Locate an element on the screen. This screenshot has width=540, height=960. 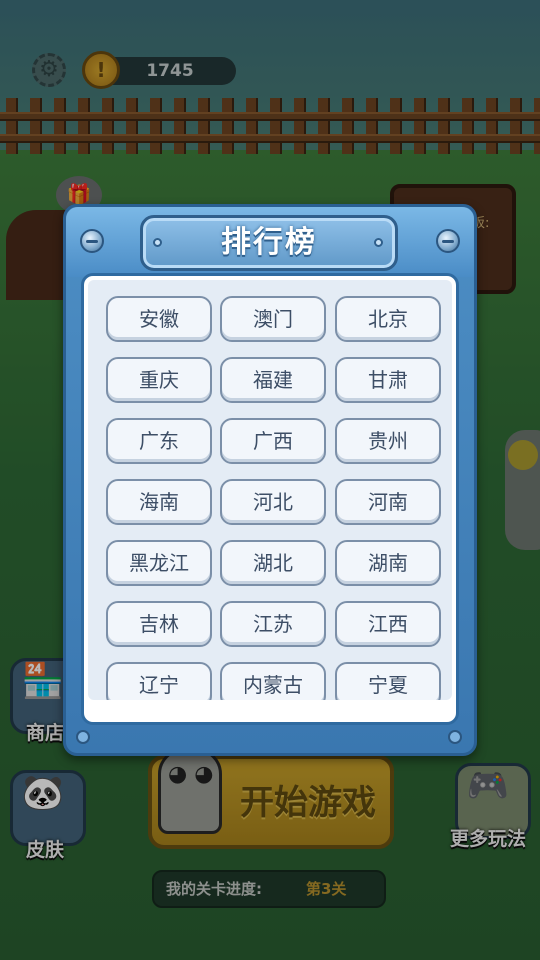
title-plate: 排行榜 is located at coordinates (269, 243).